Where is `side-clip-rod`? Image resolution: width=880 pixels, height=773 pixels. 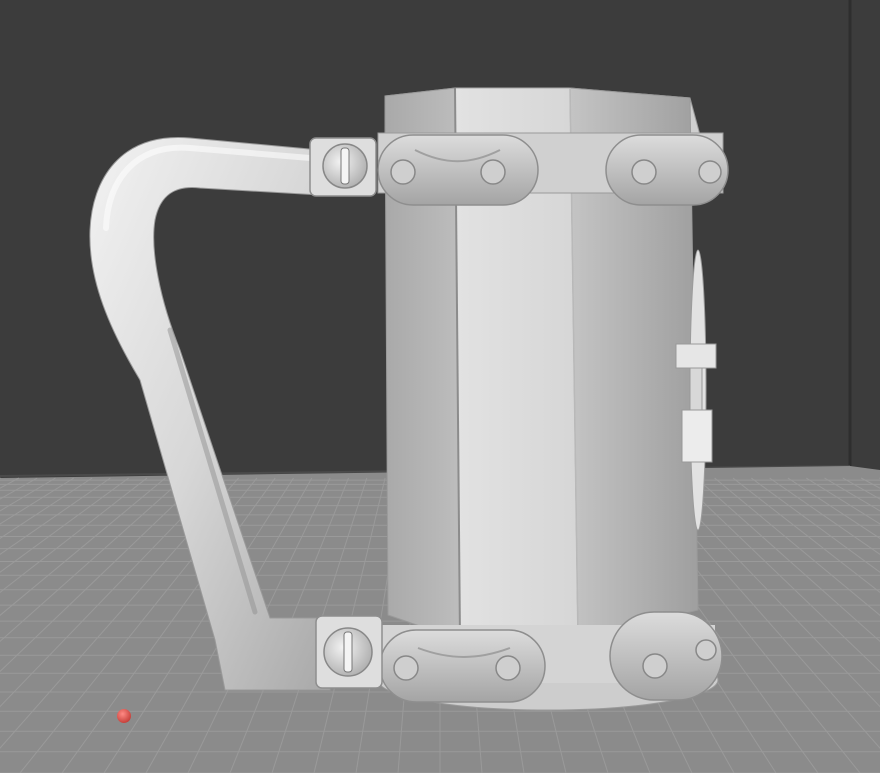
side-clip-rod is located at coordinates (696, 389).